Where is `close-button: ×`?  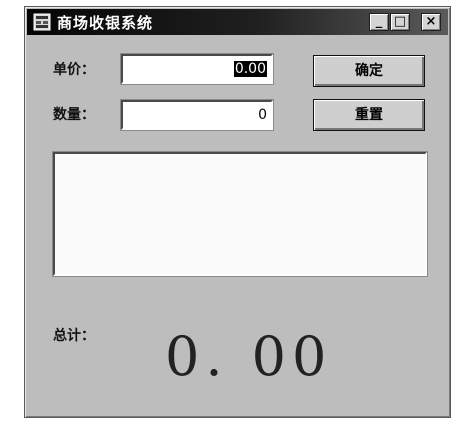
close-button: × is located at coordinates (431, 22).